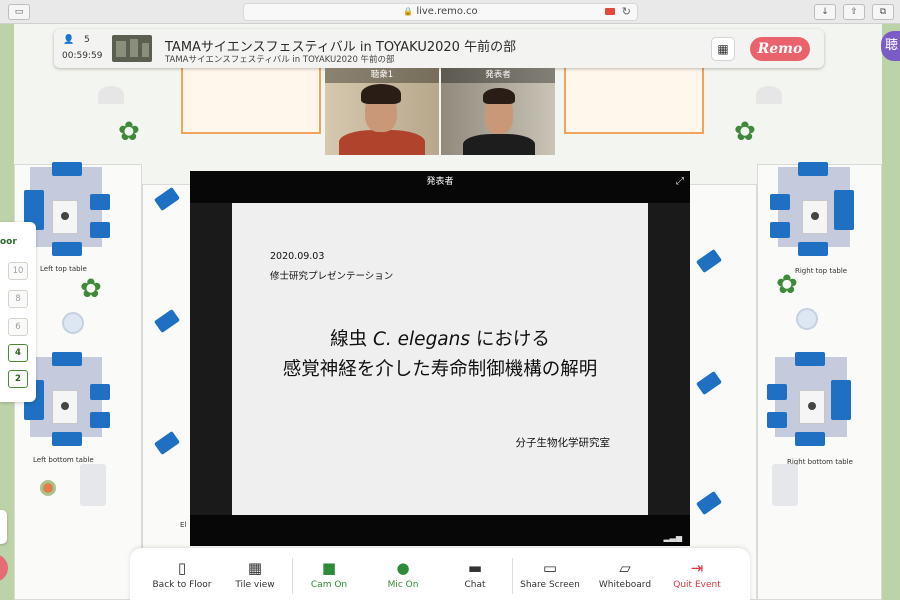  What do you see at coordinates (18, 299) in the screenshot?
I see `floor-button-8: 8` at bounding box center [18, 299].